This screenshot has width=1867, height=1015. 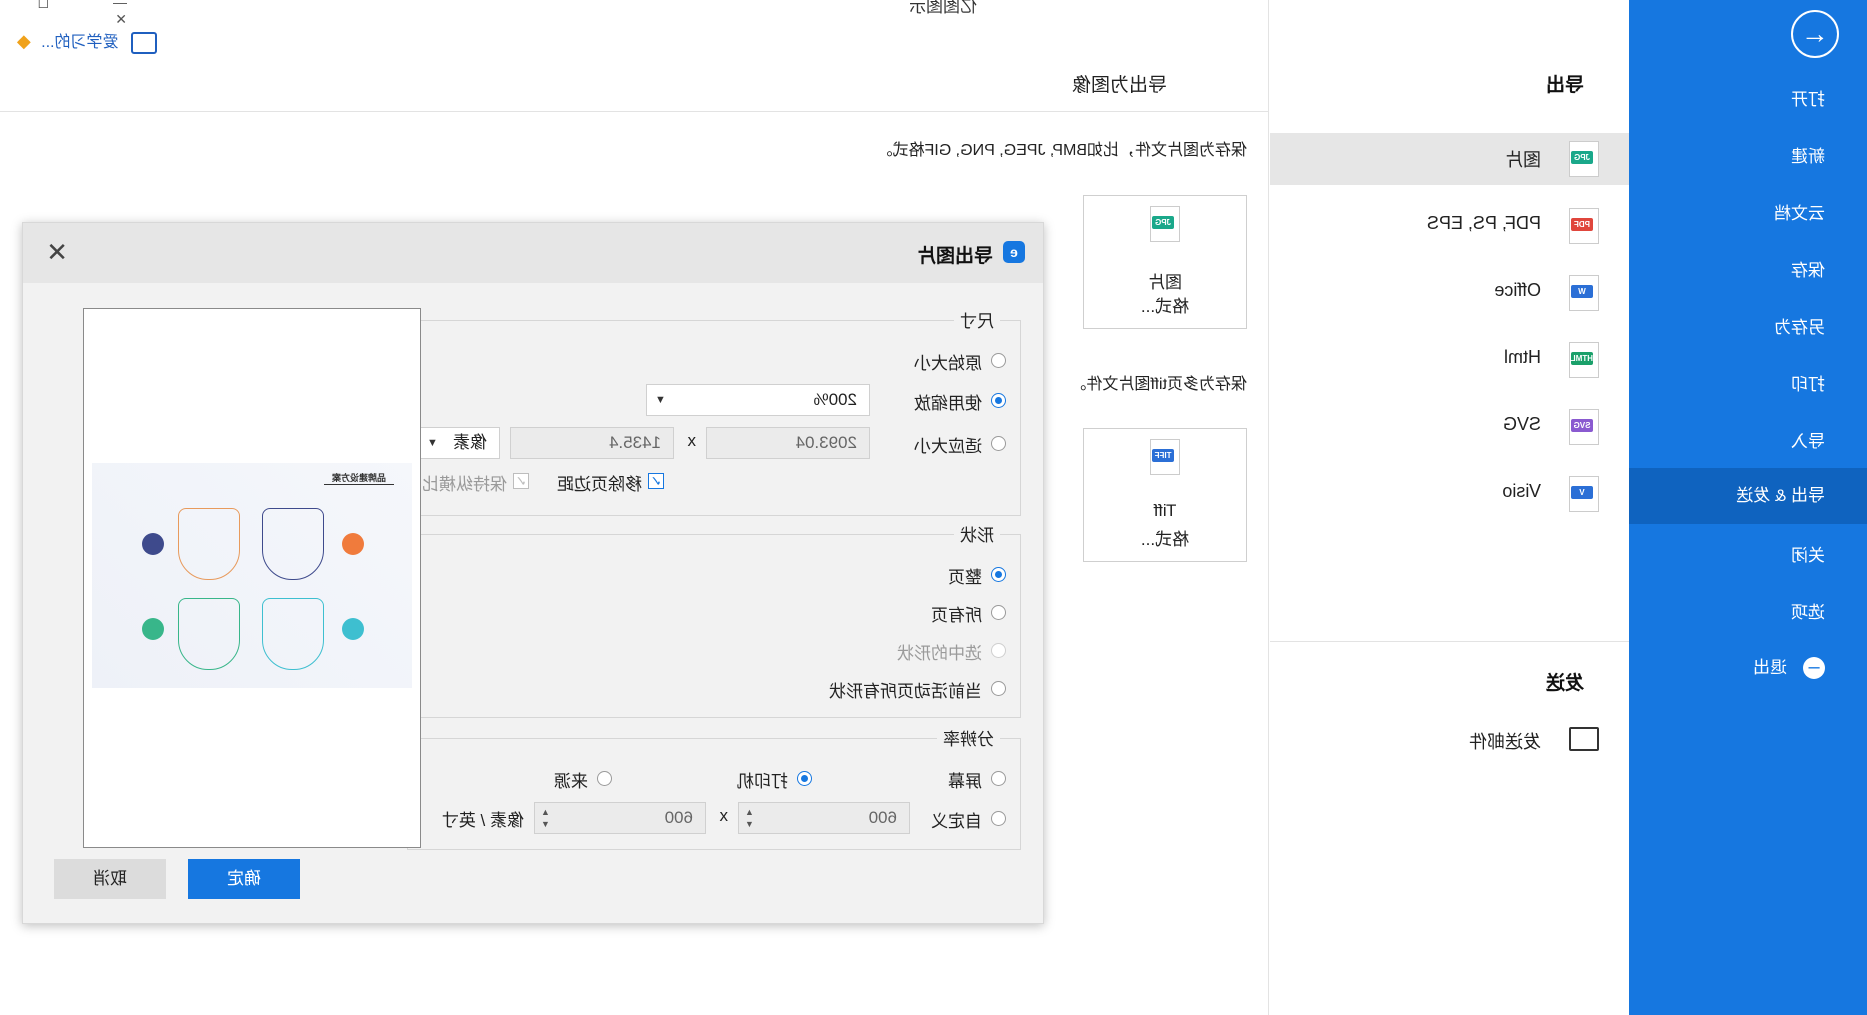 I want to click on unit-label: 像素 / 英寸, so click(x=482, y=820).